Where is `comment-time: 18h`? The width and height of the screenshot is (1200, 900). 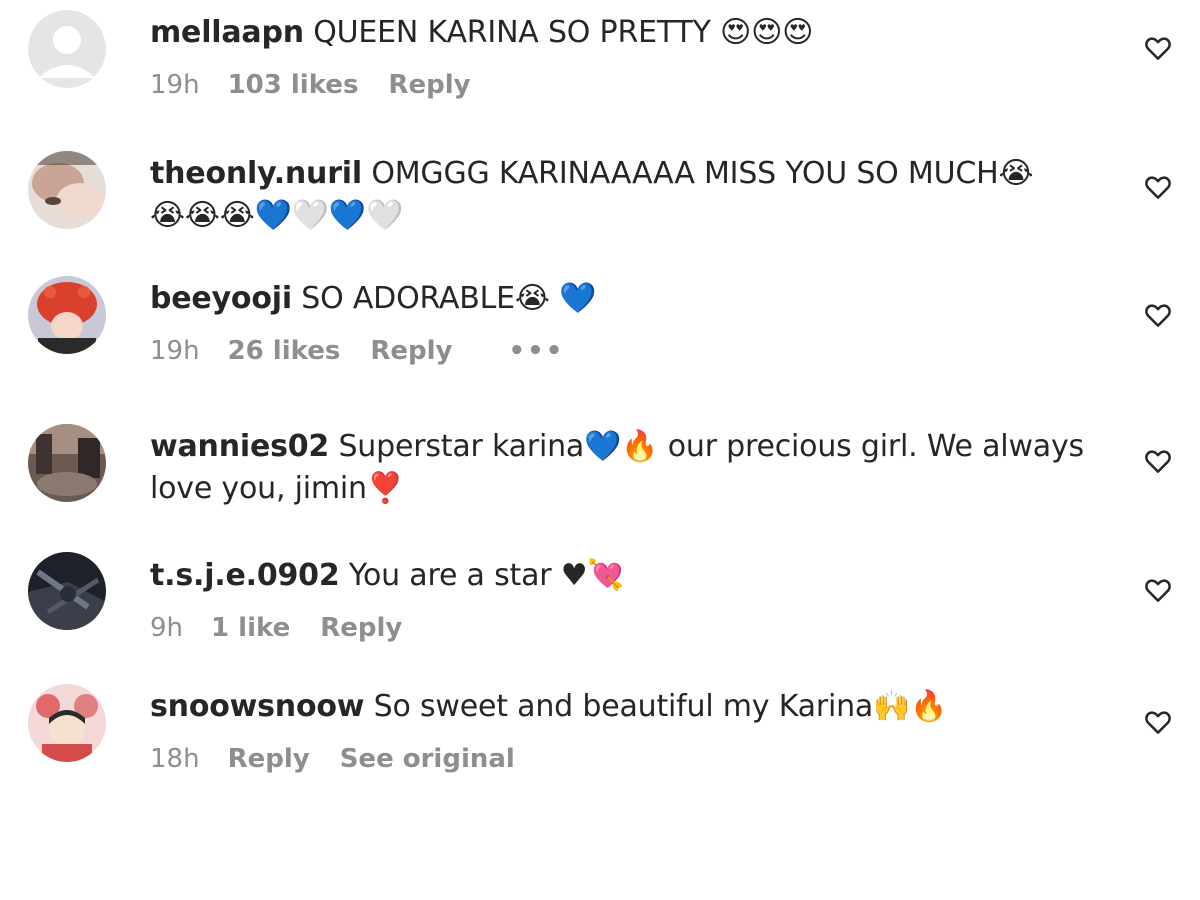
comment-time: 18h is located at coordinates (175, 759).